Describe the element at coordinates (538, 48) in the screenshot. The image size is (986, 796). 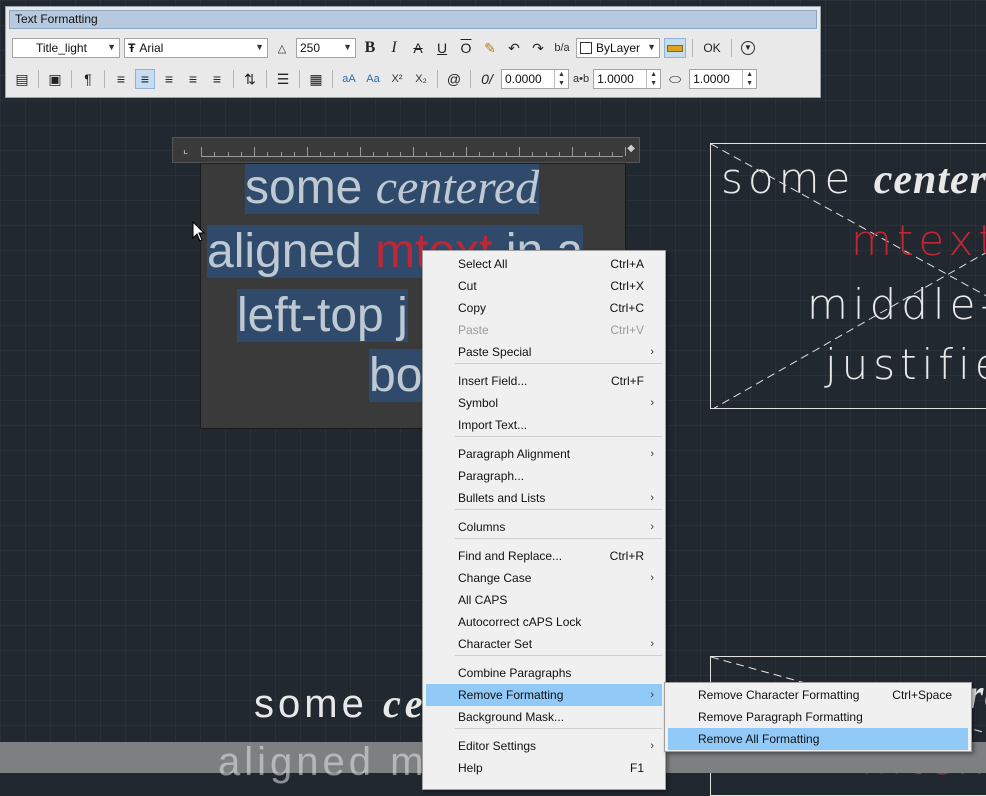
I see `redo-icon: ↷` at that location.